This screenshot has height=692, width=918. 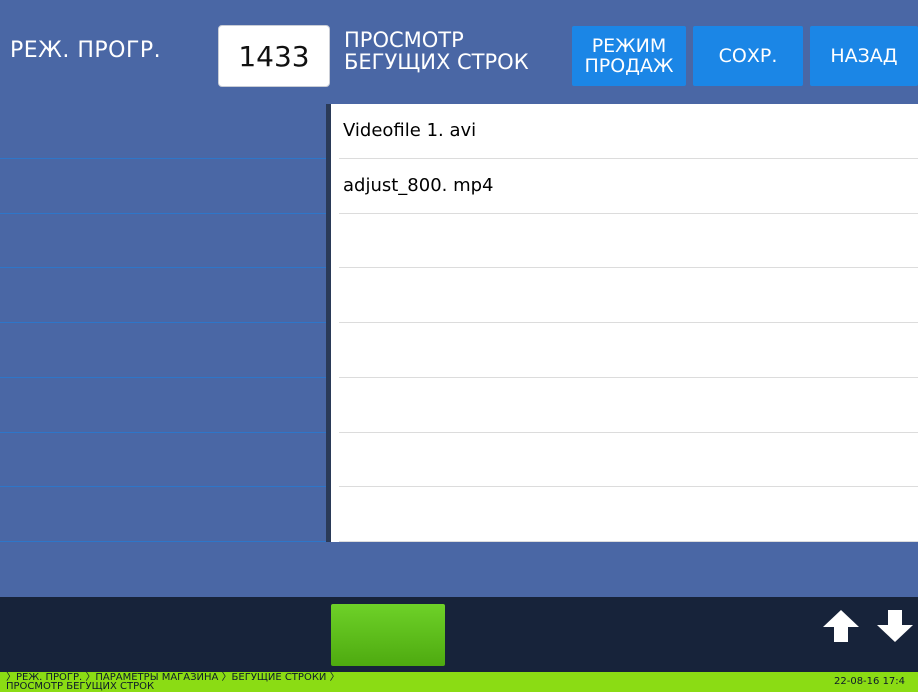 I want to click on back-button: НАЗАД, so click(x=864, y=56).